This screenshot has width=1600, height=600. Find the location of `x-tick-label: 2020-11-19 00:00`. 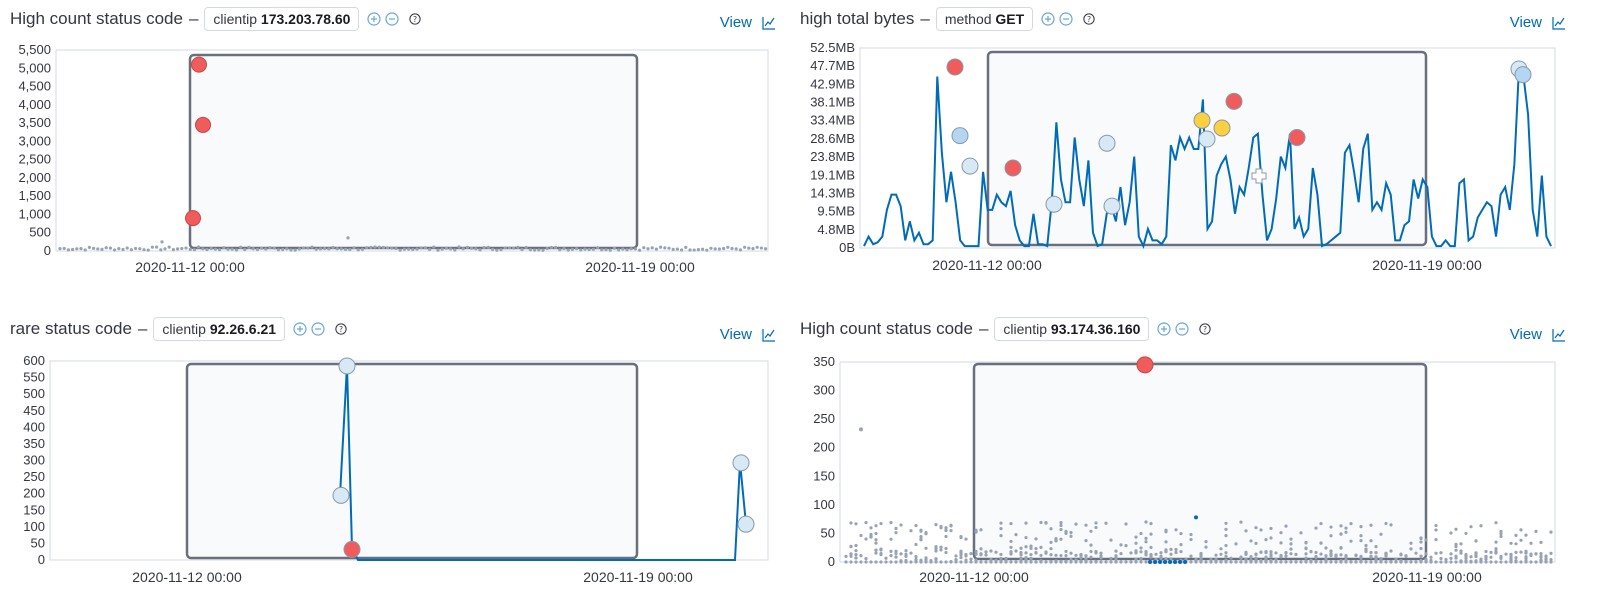

x-tick-label: 2020-11-19 00:00 is located at coordinates (1427, 577).